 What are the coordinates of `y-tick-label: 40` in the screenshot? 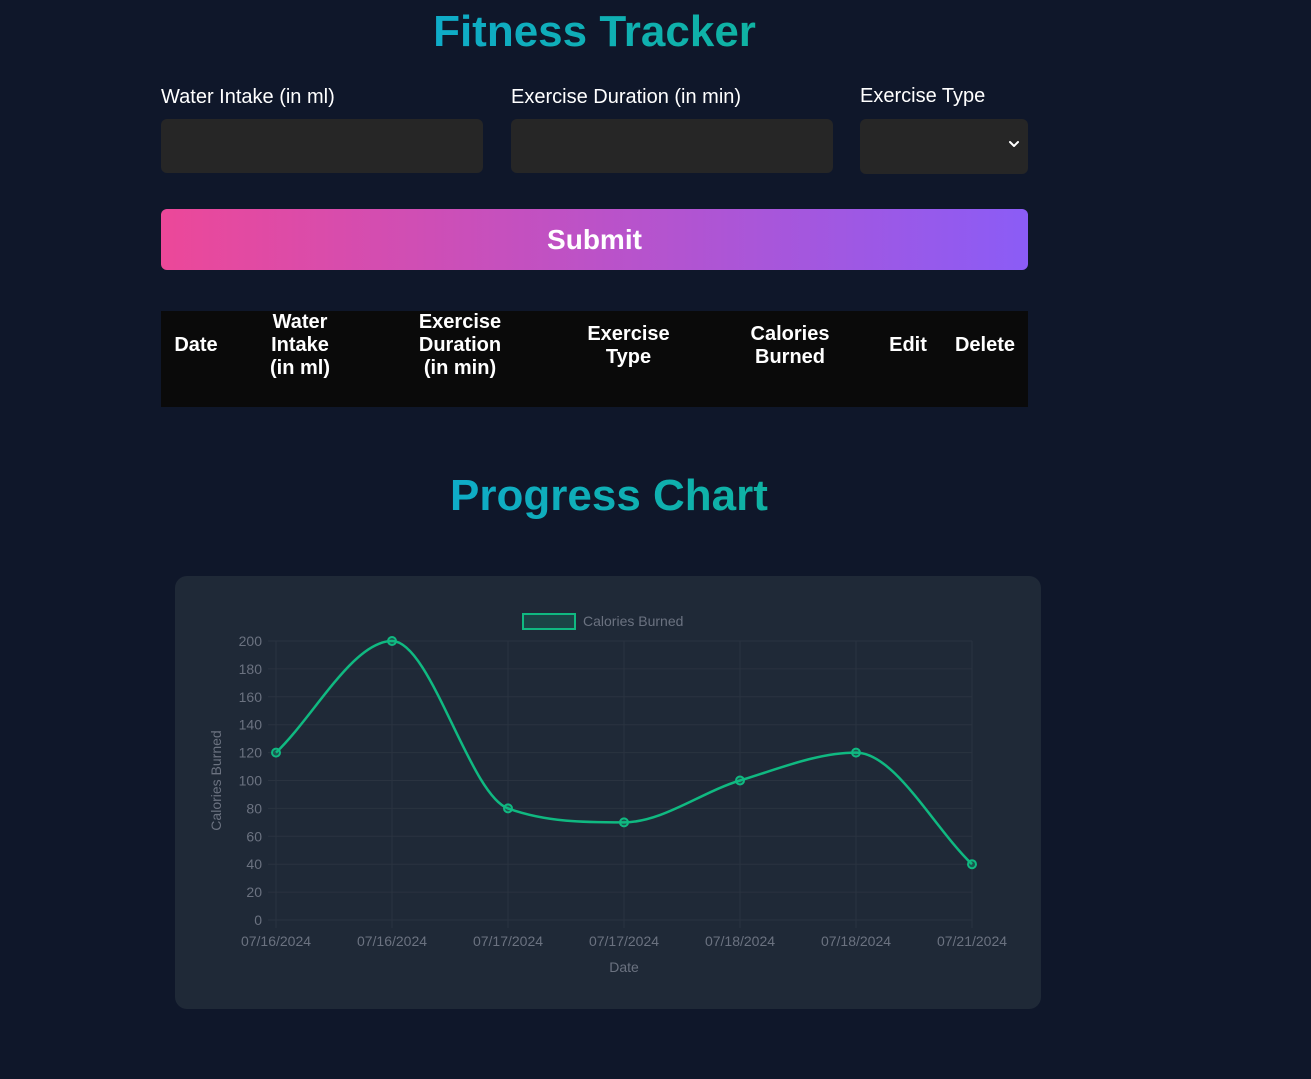 It's located at (254, 864).